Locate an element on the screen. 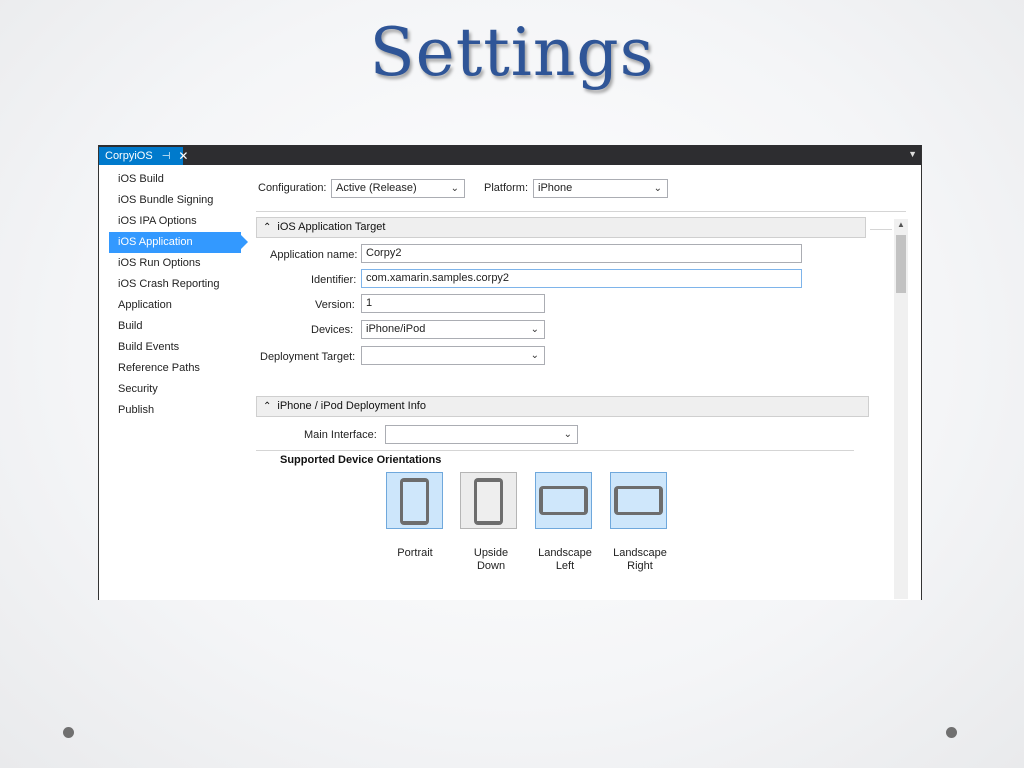  platform-select: iPhone ⌄ is located at coordinates (600, 188).